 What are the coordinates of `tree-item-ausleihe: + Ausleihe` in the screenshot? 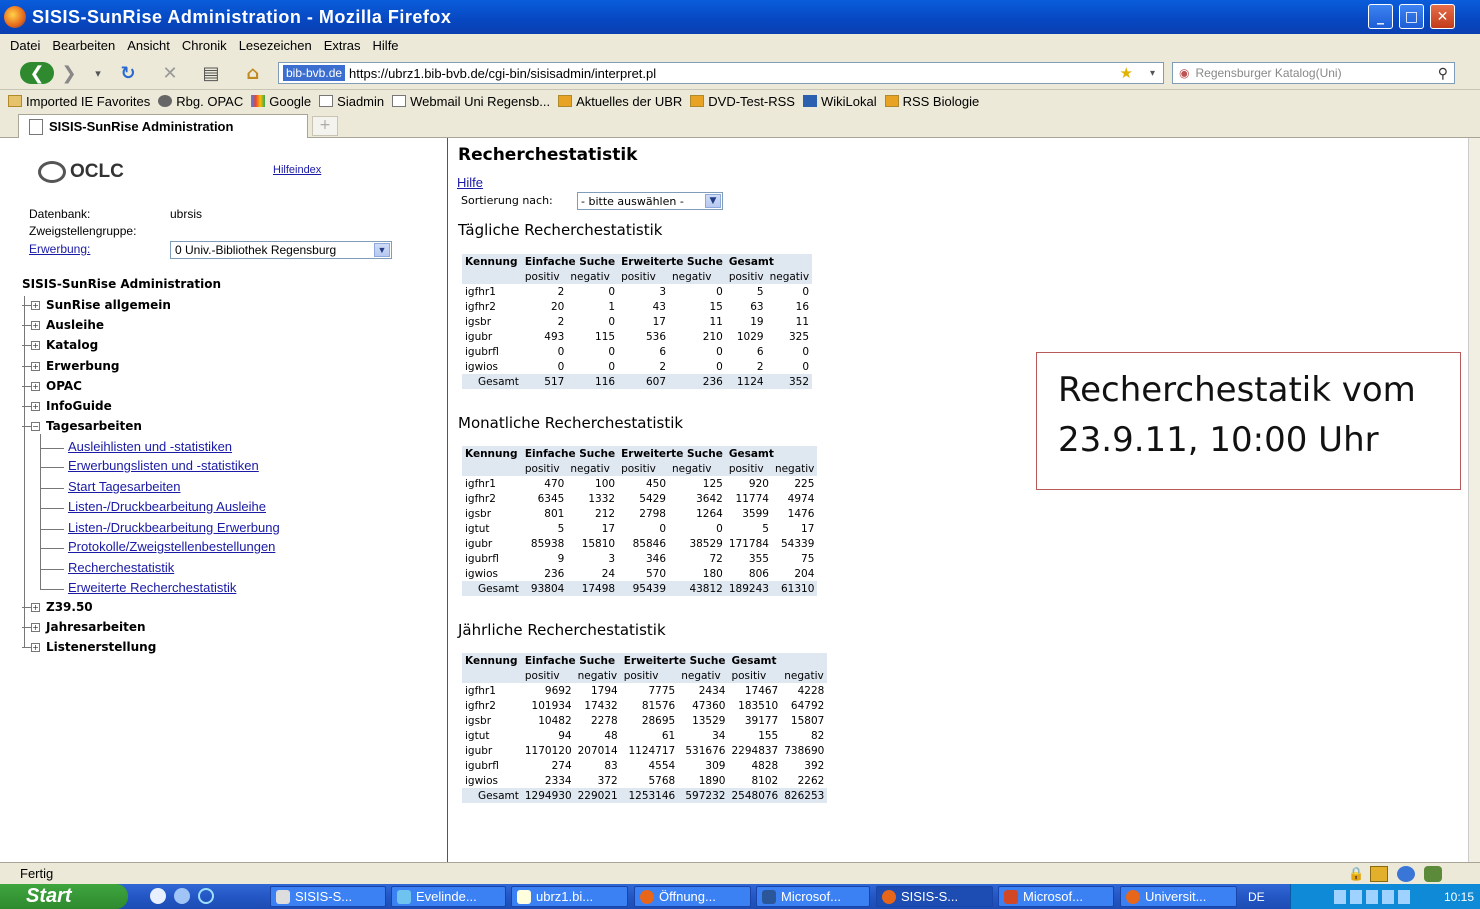 It's located at (63, 325).